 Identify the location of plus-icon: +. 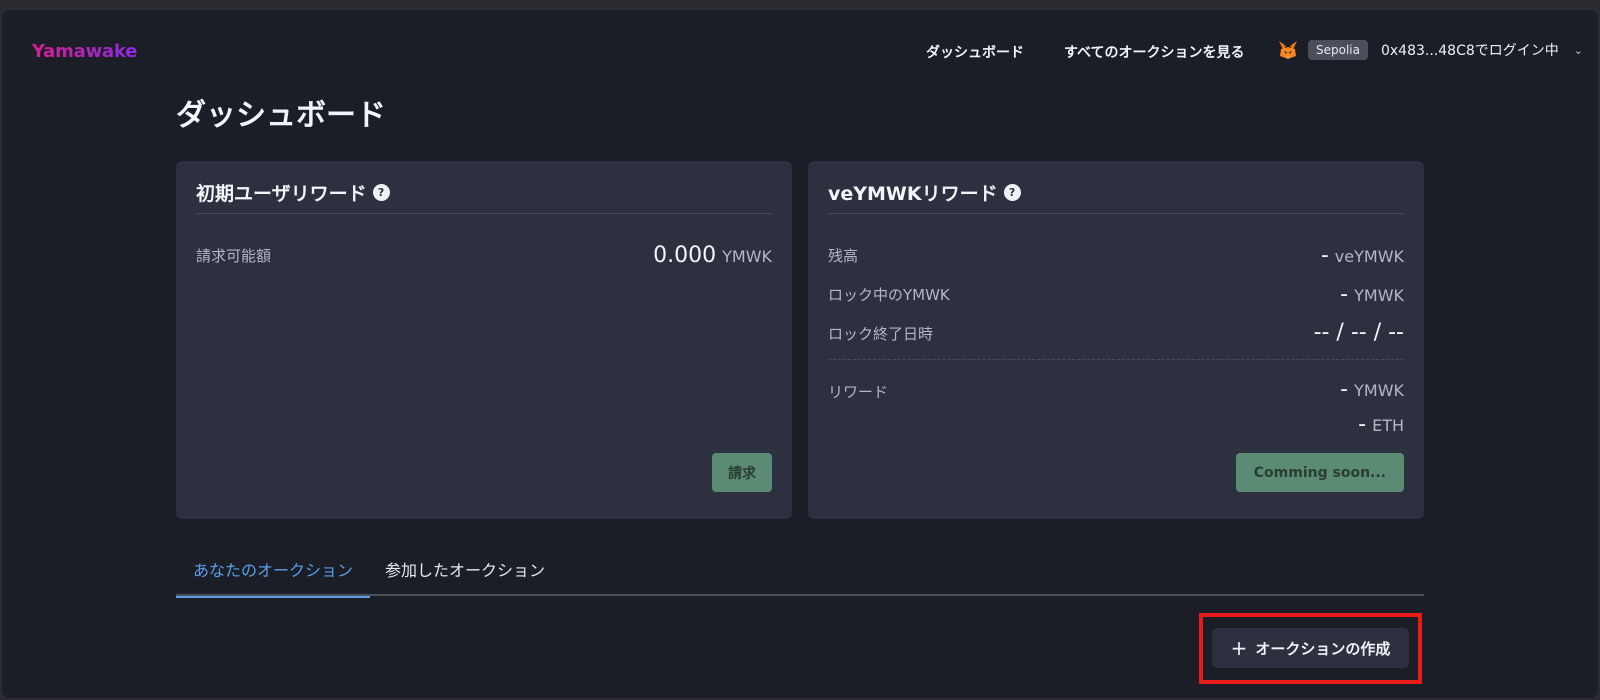
(1239, 648).